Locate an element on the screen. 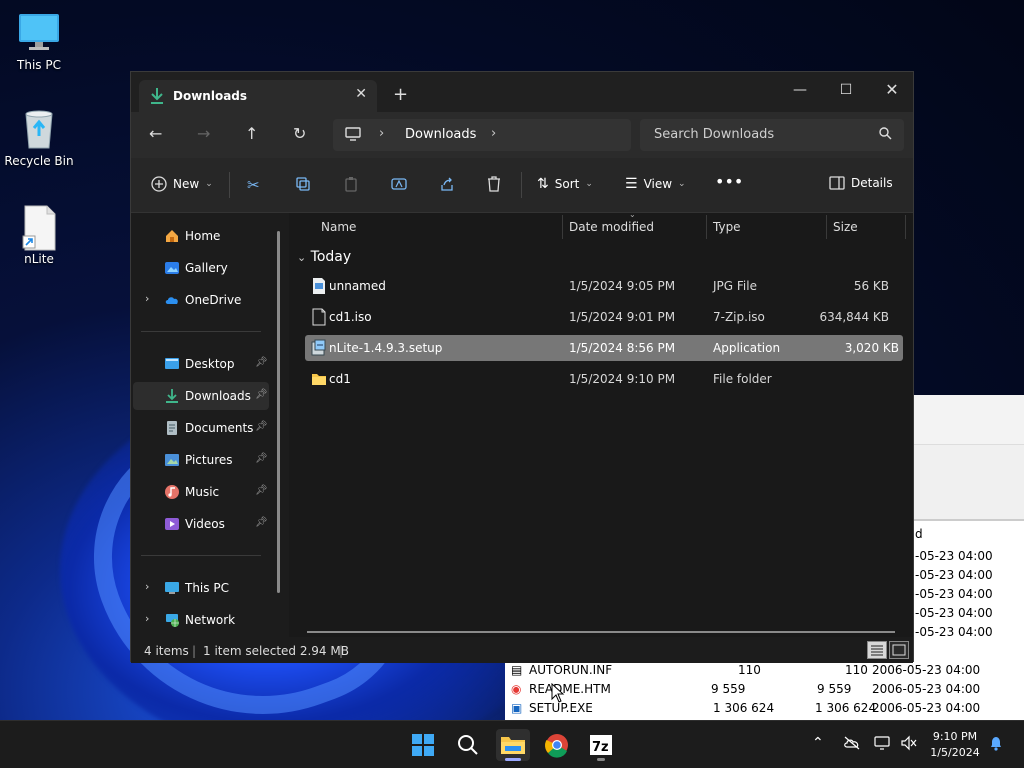  sidebar-scrollbar is located at coordinates (278, 412).